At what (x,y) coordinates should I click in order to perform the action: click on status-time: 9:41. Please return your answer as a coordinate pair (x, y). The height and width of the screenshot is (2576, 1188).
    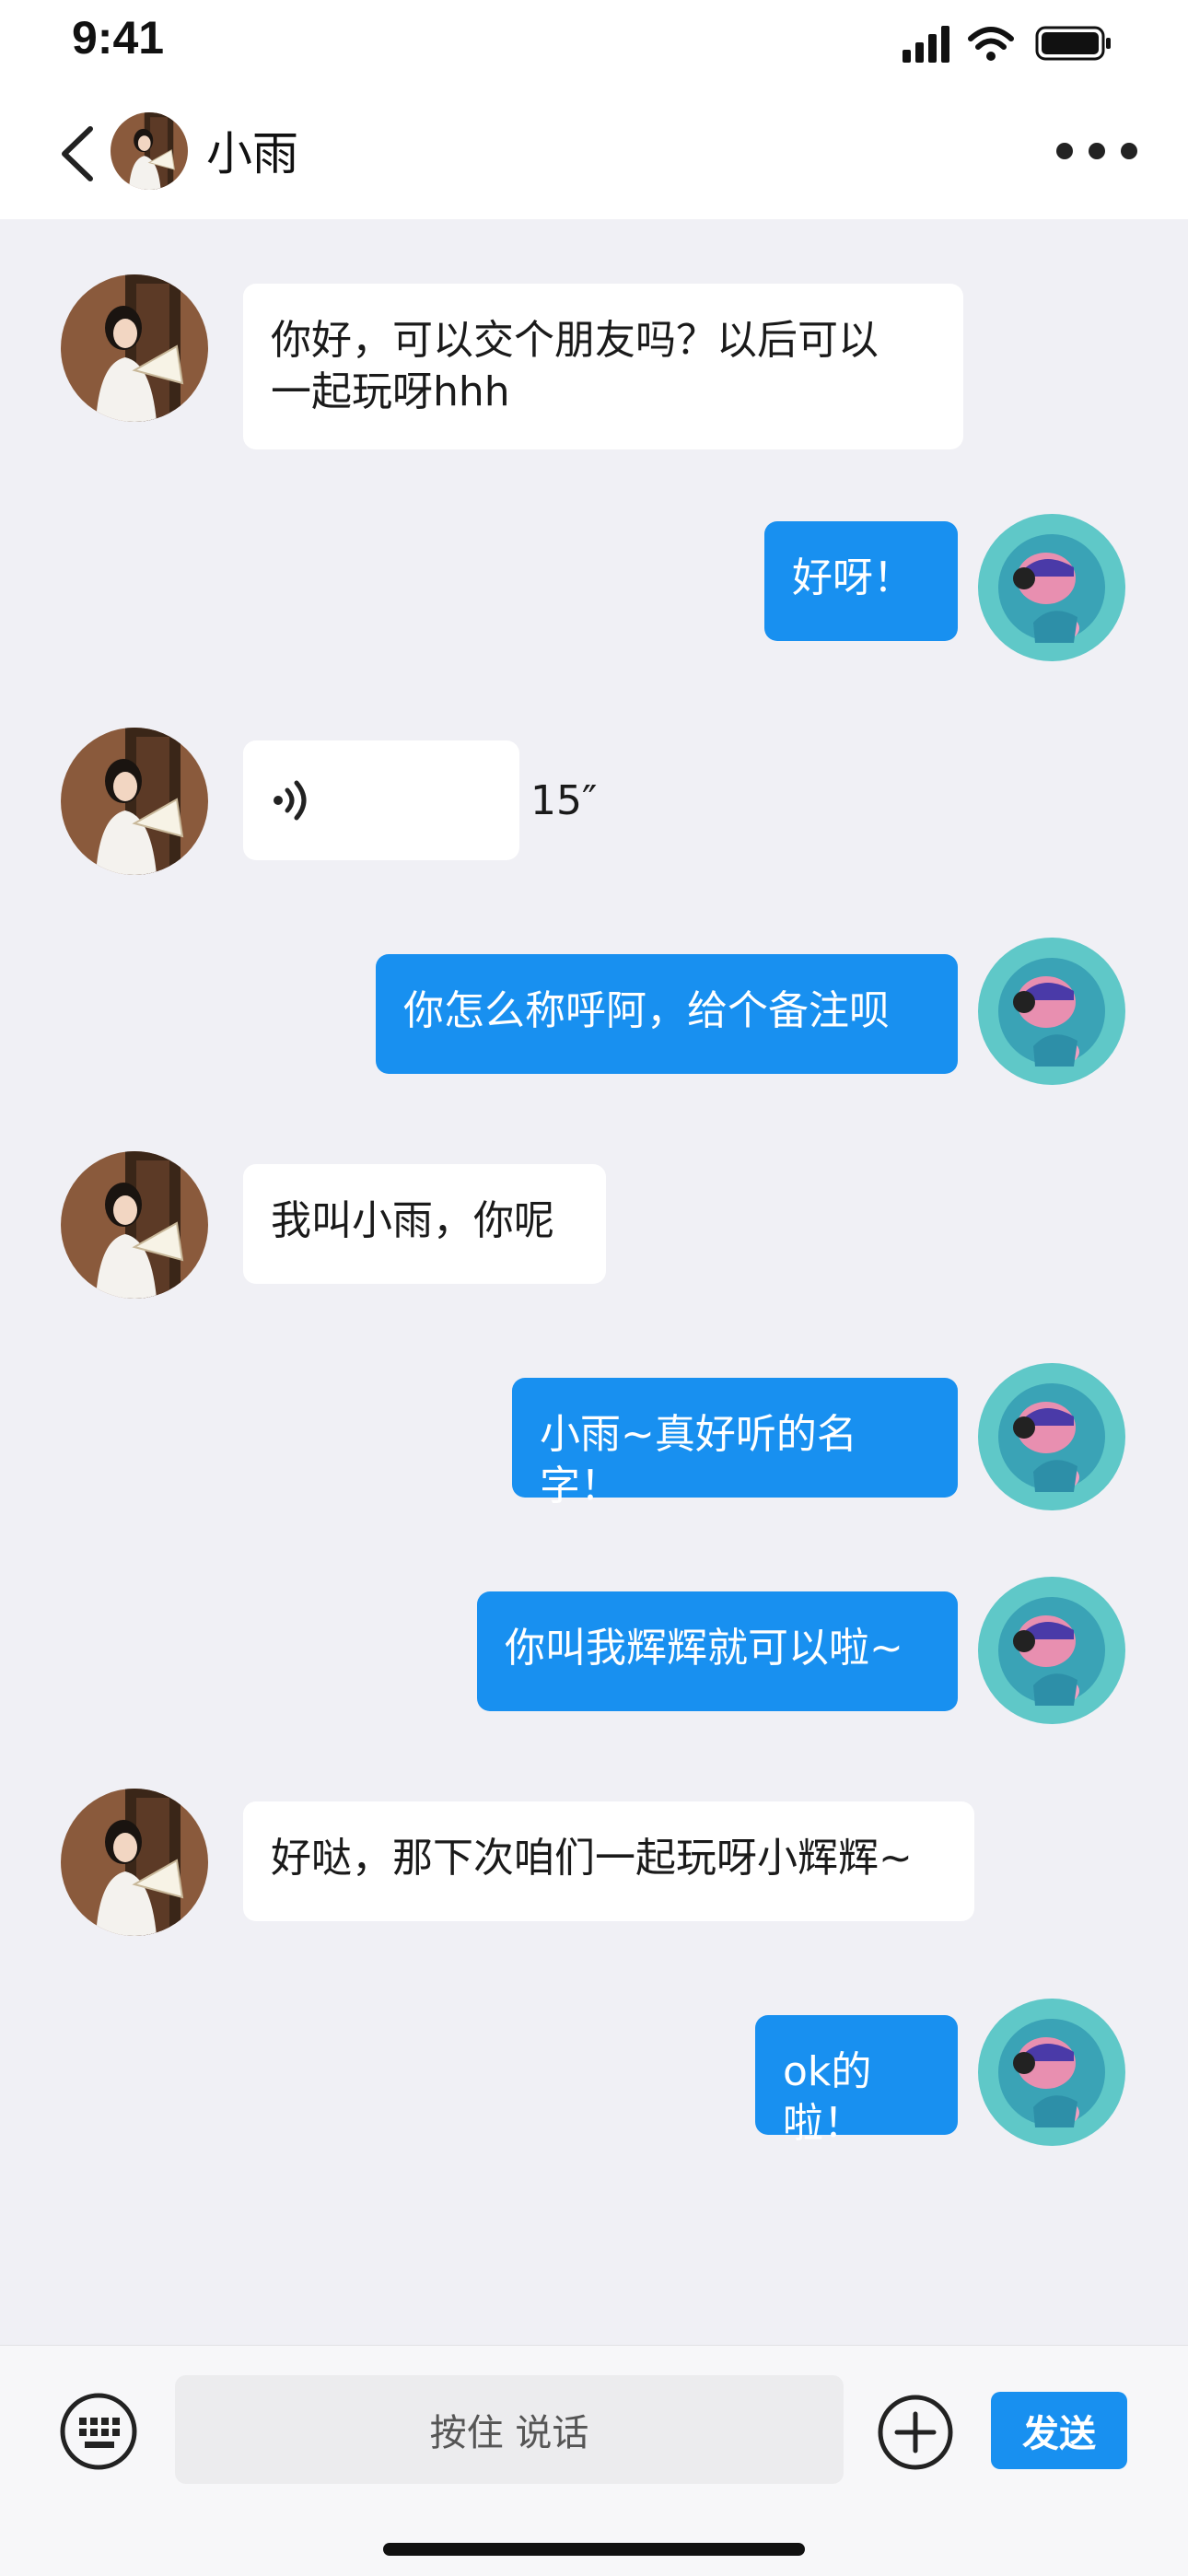
    Looking at the image, I should click on (119, 38).